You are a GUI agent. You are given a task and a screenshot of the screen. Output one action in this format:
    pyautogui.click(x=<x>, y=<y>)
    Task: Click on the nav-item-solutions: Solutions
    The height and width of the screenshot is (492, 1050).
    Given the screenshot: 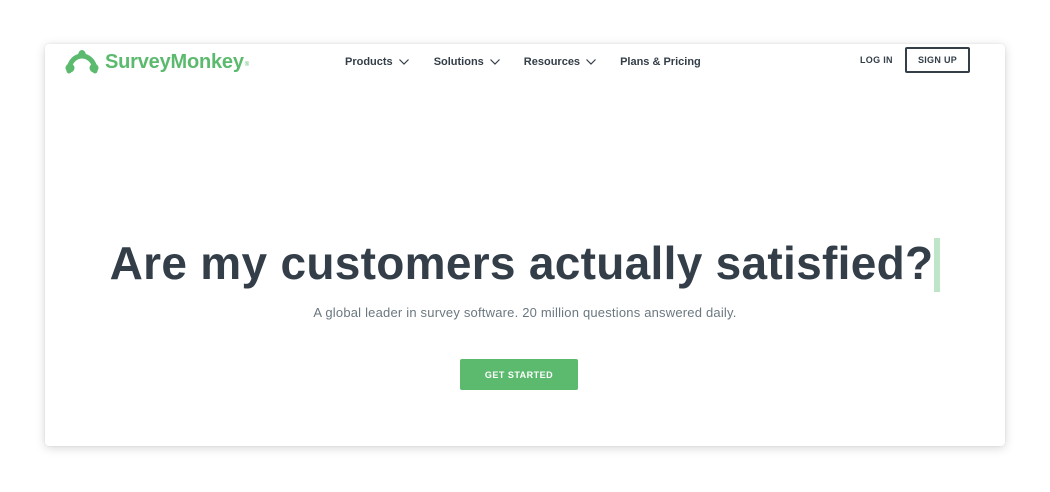 What is the action you would take?
    pyautogui.click(x=467, y=62)
    